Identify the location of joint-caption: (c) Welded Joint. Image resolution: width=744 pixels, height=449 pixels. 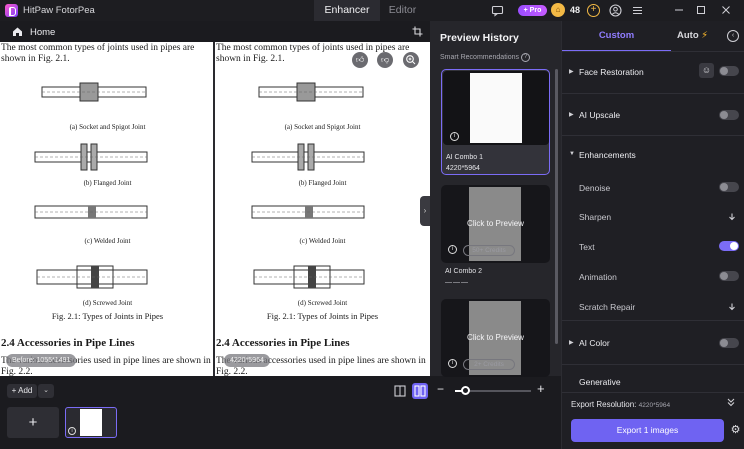
(322, 241).